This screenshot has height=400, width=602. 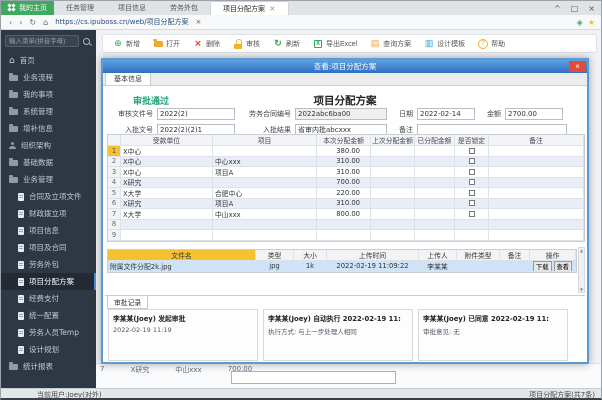 What do you see at coordinates (48, 145) in the screenshot?
I see `sidebar-item: 组织架构` at bounding box center [48, 145].